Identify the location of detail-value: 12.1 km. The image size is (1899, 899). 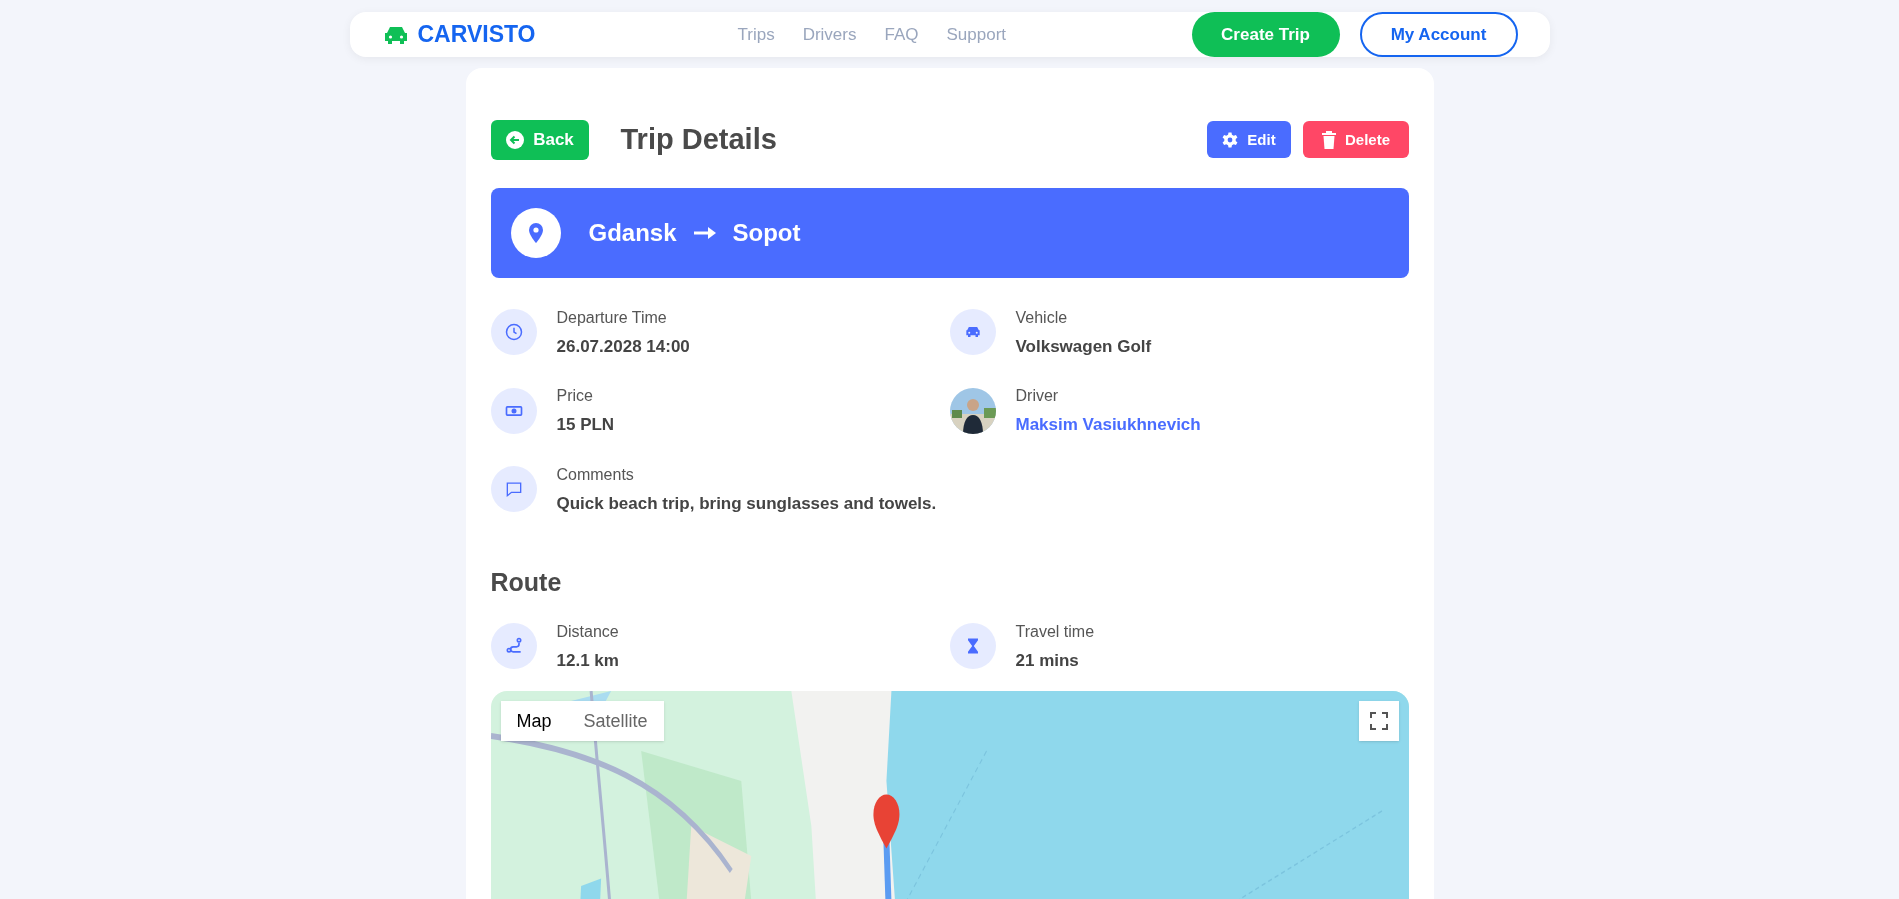
(587, 660).